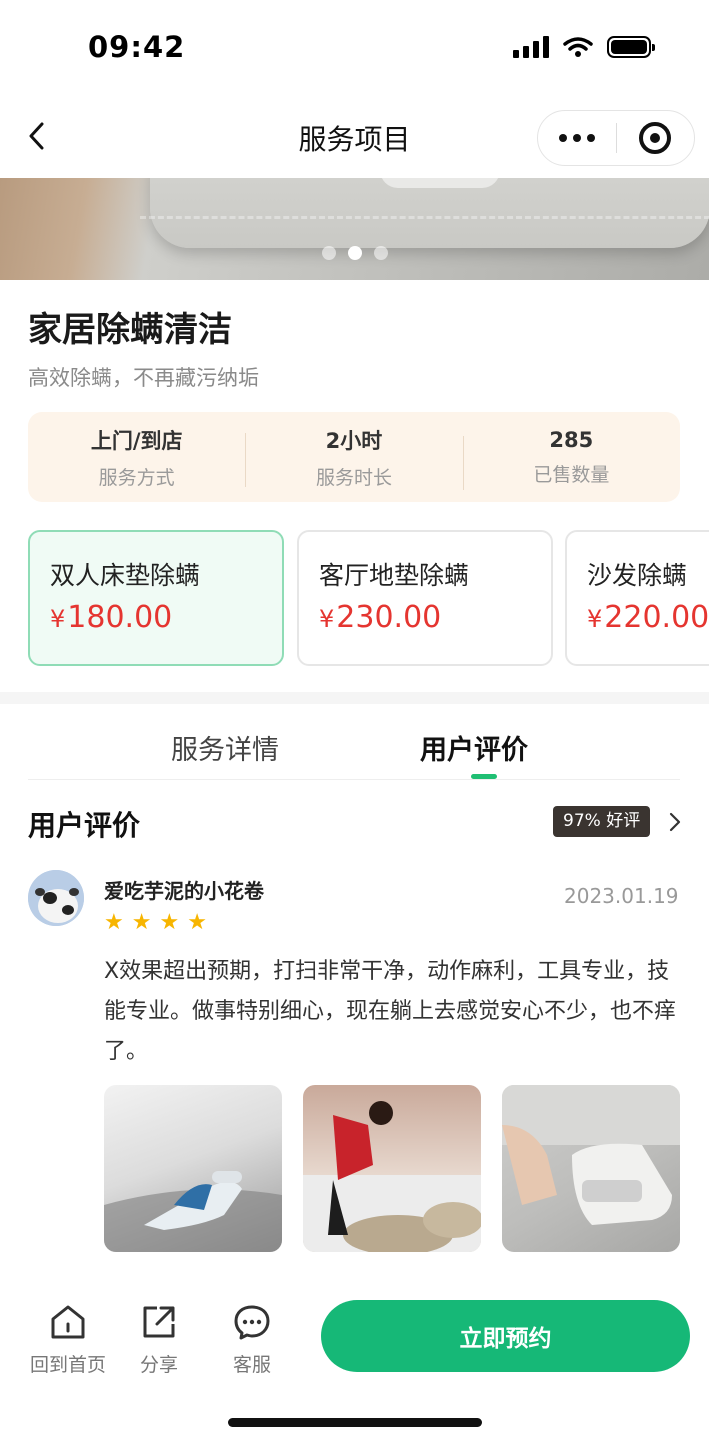 This screenshot has height=1441, width=709. I want to click on info-label: 已售数量, so click(571, 474).